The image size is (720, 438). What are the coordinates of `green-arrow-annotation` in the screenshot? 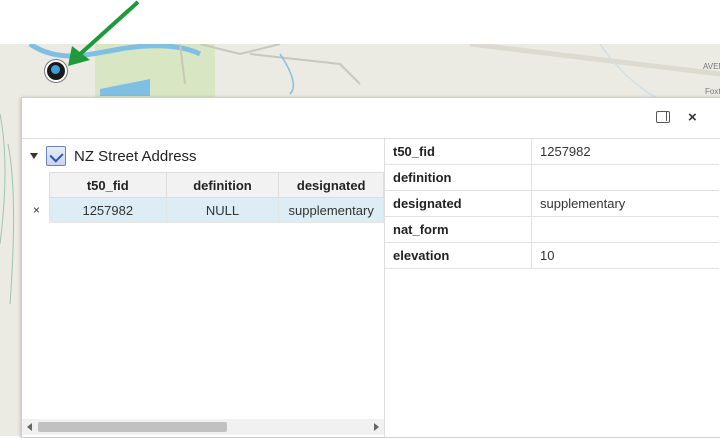 It's located at (104, 33).